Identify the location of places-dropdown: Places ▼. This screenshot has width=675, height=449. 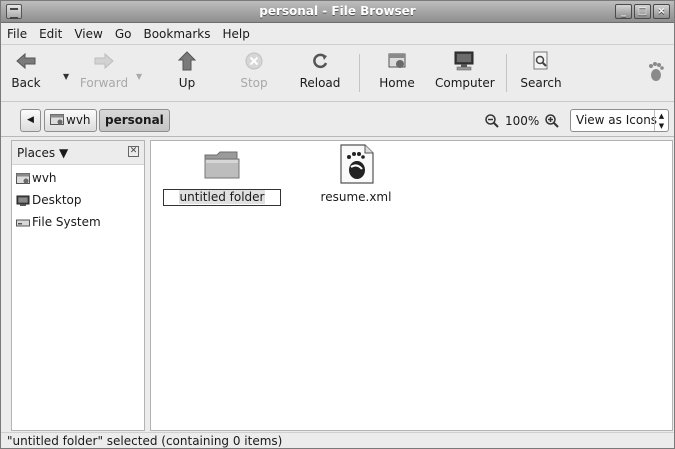
(42, 153).